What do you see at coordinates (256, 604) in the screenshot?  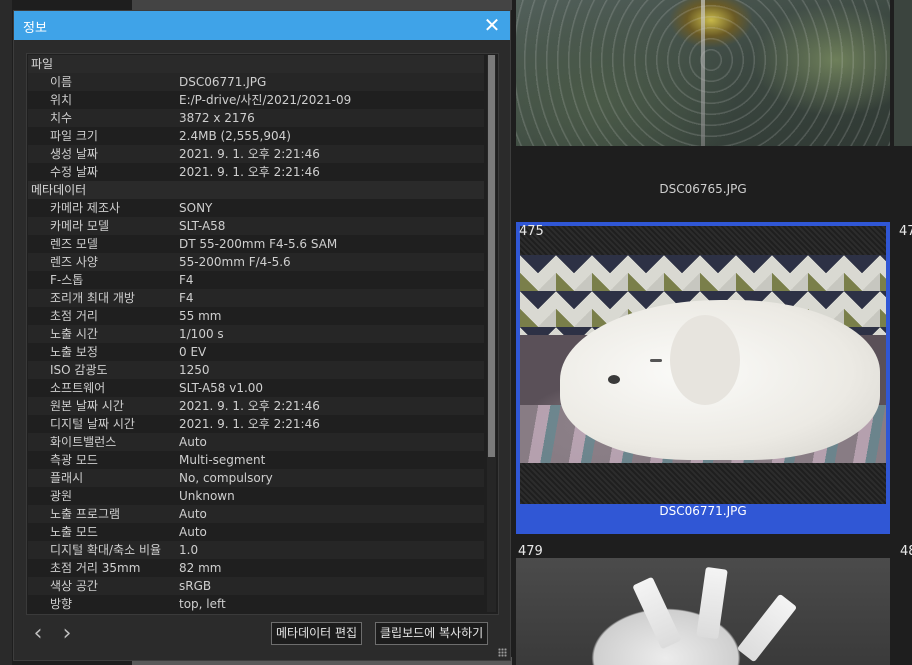 I see `property-row: 방향 top, left` at bounding box center [256, 604].